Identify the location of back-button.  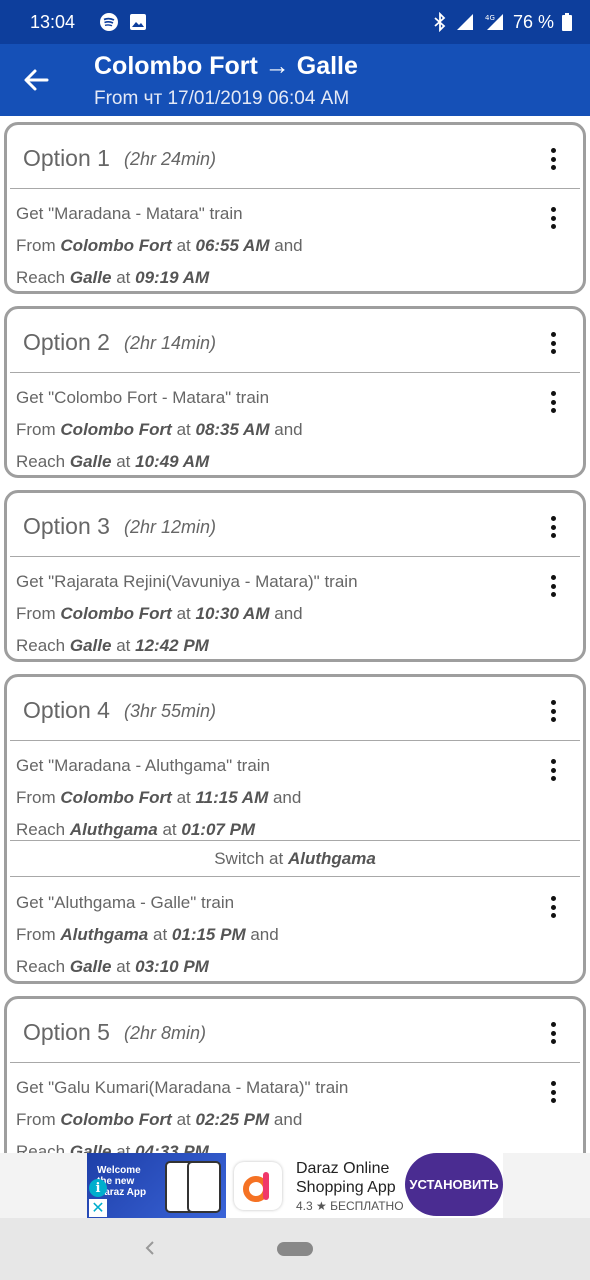
(36, 80).